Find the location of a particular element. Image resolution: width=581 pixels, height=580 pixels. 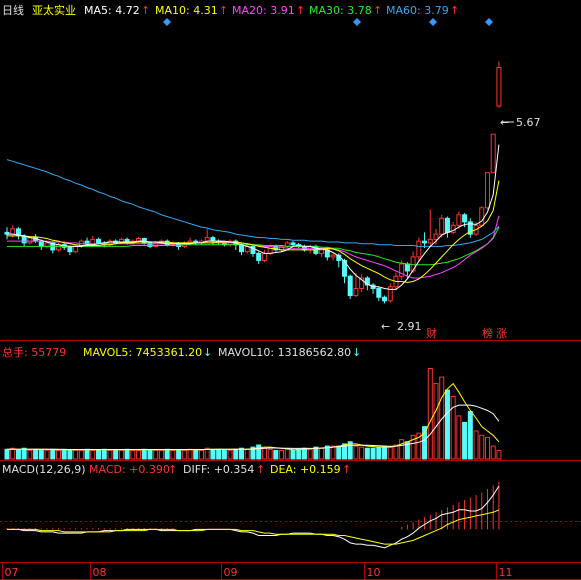

ma60-label: MA60: 3.79 is located at coordinates (417, 10).